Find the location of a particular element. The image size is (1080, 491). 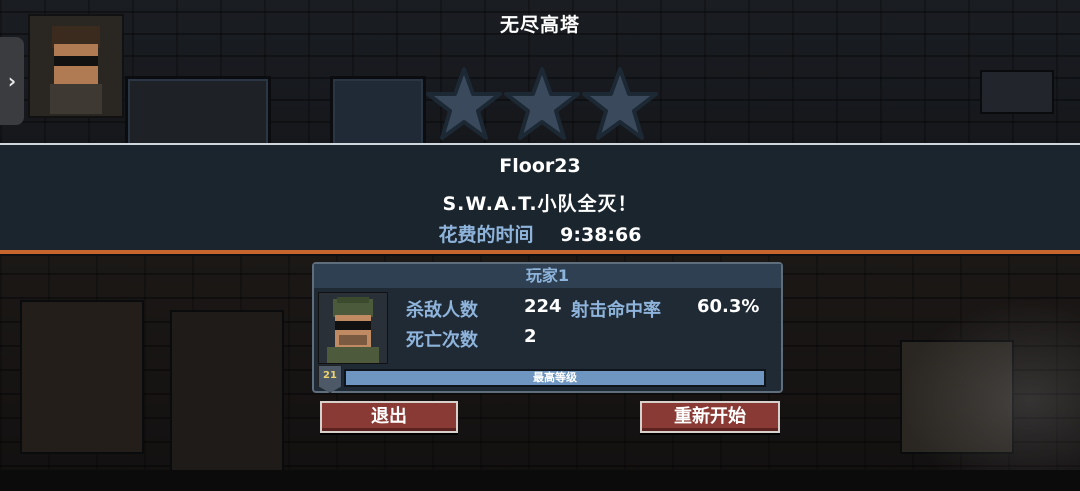

xp-label: 最高等级 is located at coordinates (555, 377).